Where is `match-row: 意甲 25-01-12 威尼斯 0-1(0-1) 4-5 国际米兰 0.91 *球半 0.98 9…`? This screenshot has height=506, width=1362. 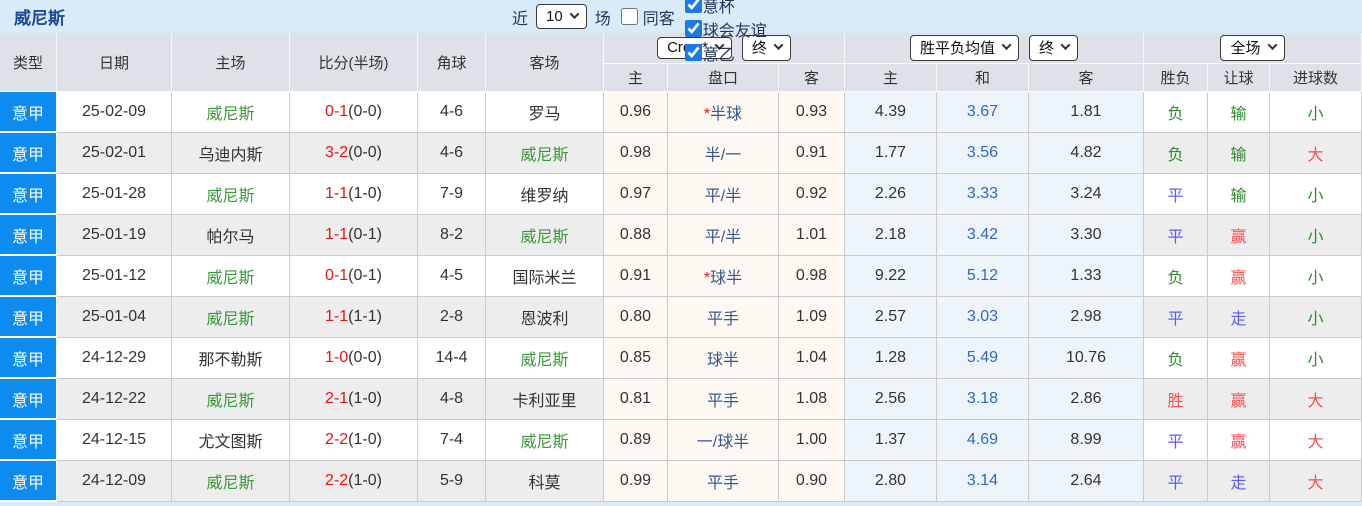
match-row: 意甲 25-01-12 威尼斯 0-1(0-1) 4-5 国际米兰 0.91 *球半 0.98 9… is located at coordinates (681, 276).